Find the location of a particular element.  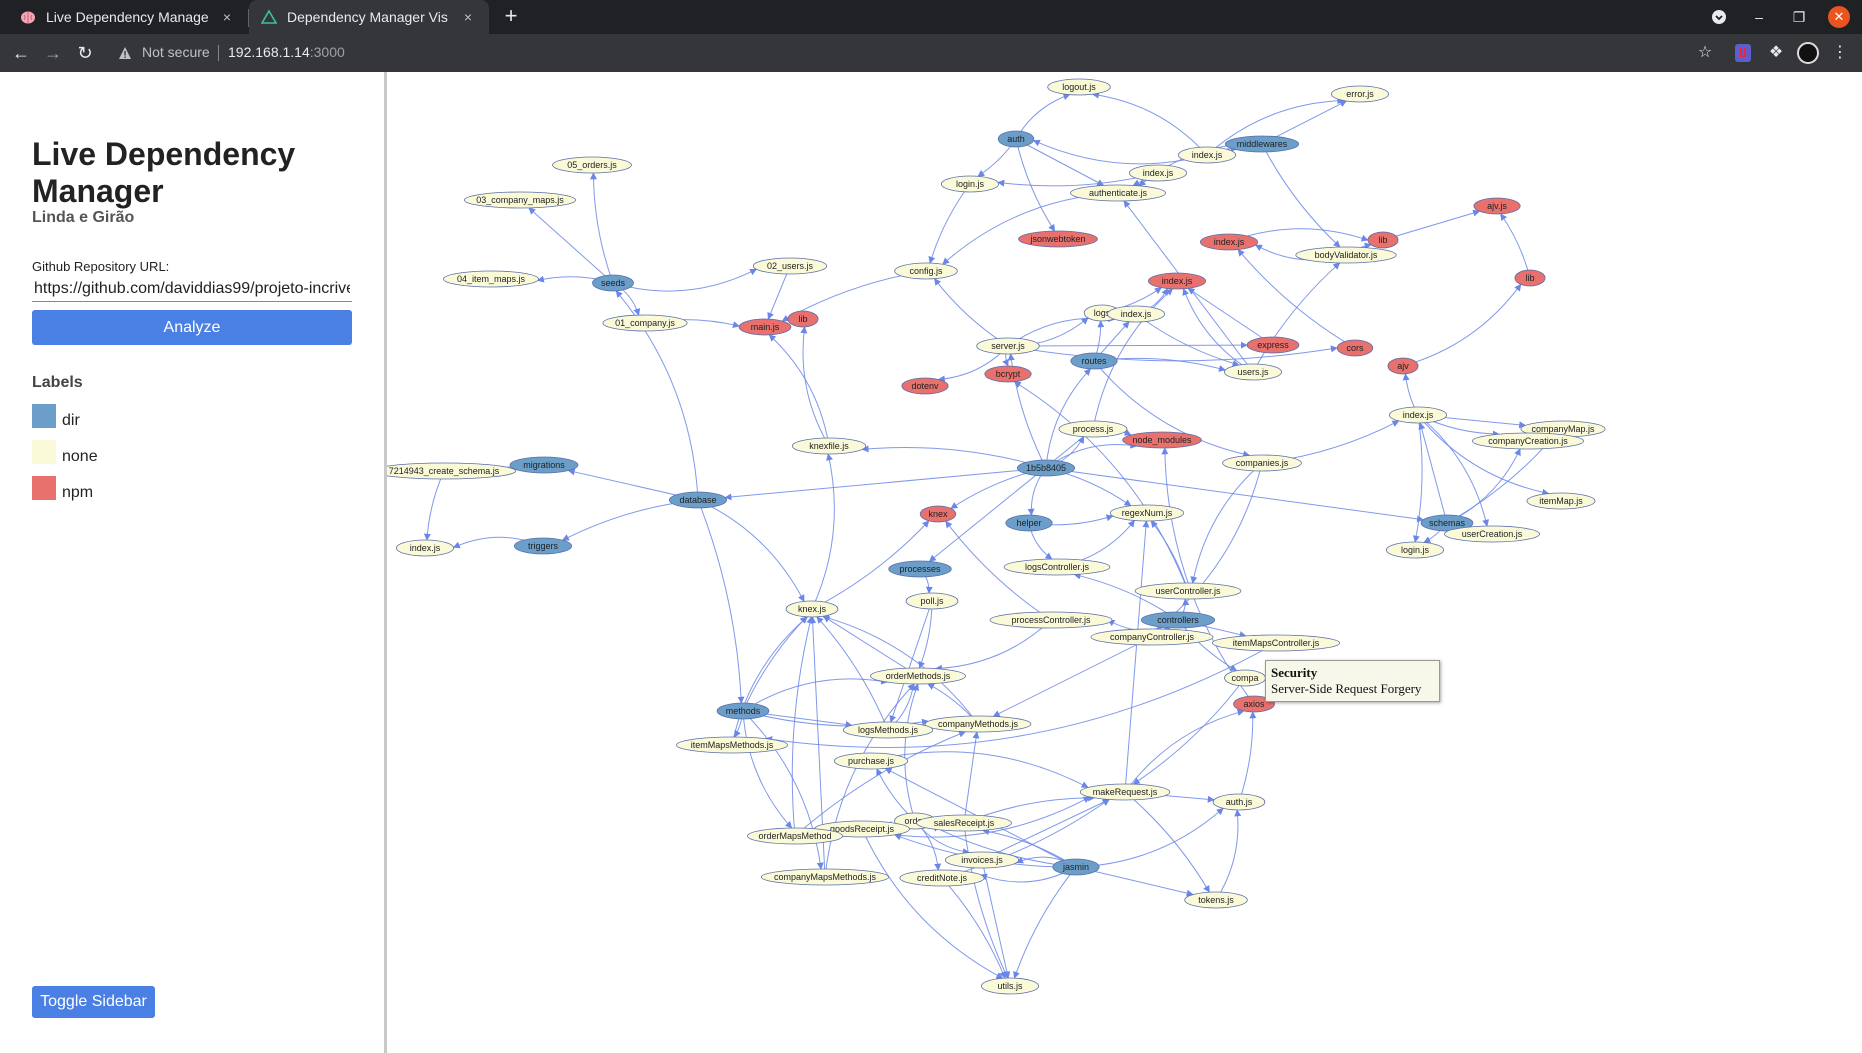

graph-node-controllers: controllers is located at coordinates (1178, 620).